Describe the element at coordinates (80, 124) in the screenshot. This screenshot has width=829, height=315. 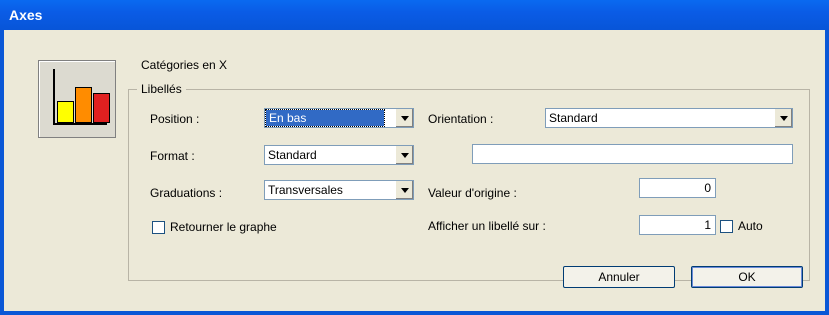
I see `chart-icon-x-axis` at that location.